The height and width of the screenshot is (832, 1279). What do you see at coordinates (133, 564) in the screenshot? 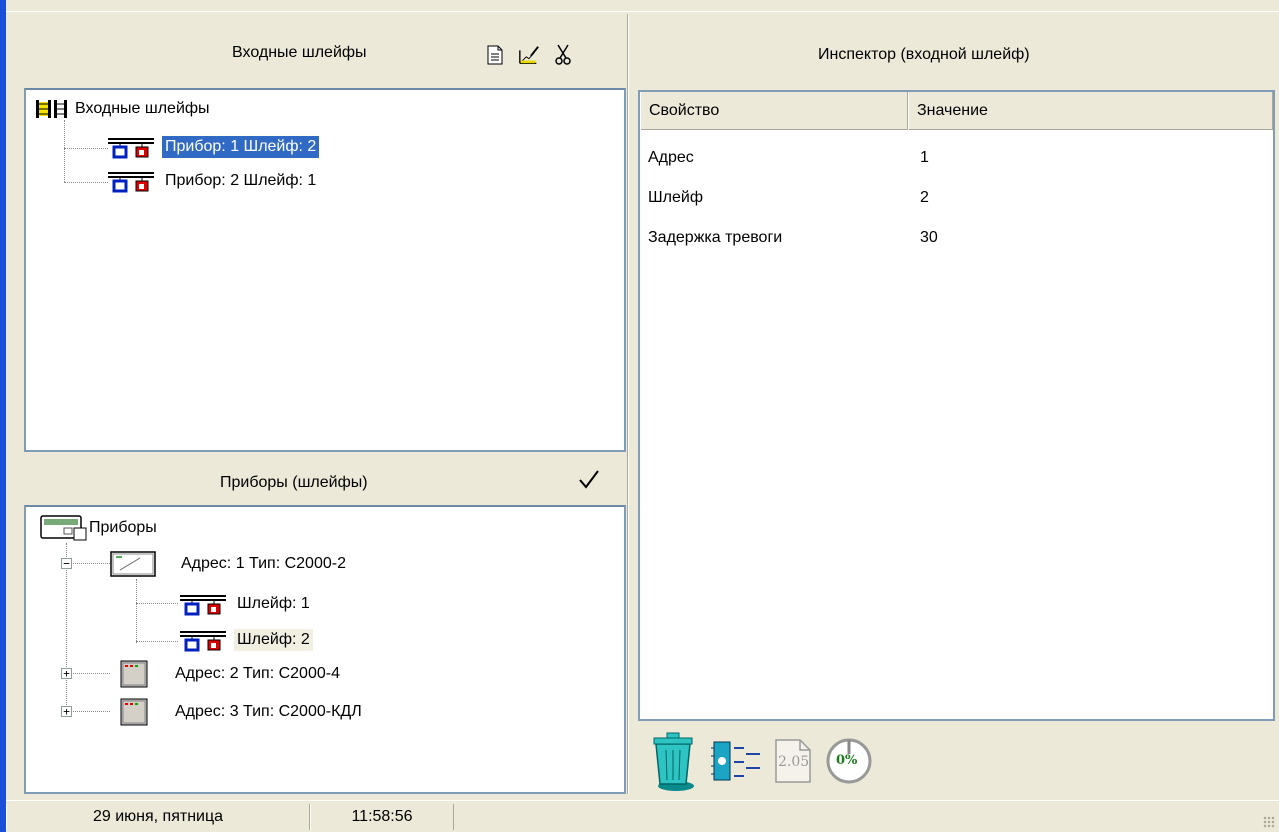
I see `device-panel-icon` at bounding box center [133, 564].